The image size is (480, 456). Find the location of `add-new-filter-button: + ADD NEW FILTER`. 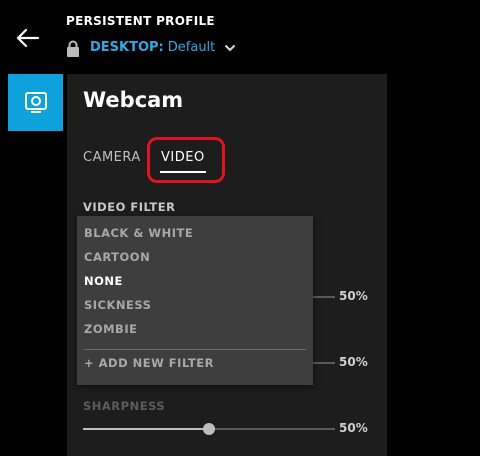

add-new-filter-button: + ADD NEW FILTER is located at coordinates (149, 363).